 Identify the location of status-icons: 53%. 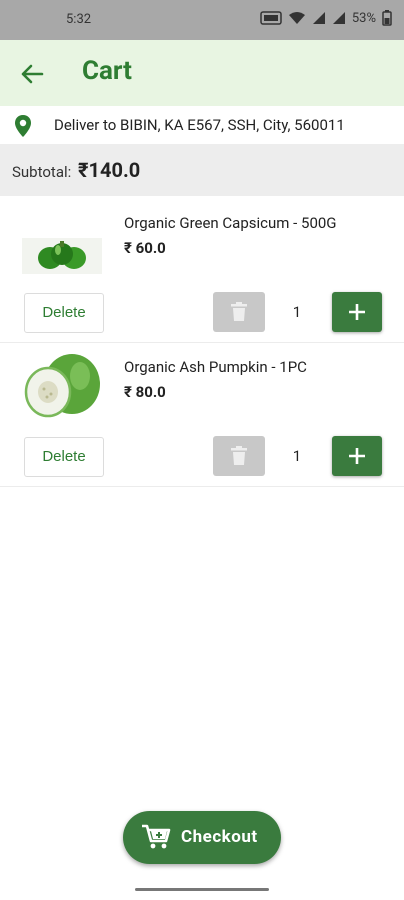
(326, 18).